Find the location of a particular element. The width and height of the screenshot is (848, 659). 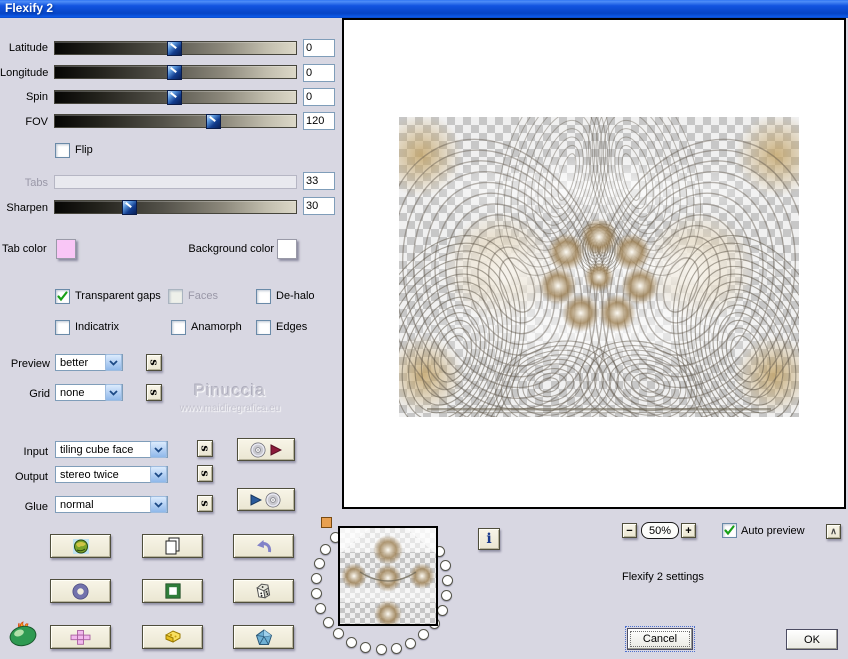

preview-dropdown: better is located at coordinates (89, 362).